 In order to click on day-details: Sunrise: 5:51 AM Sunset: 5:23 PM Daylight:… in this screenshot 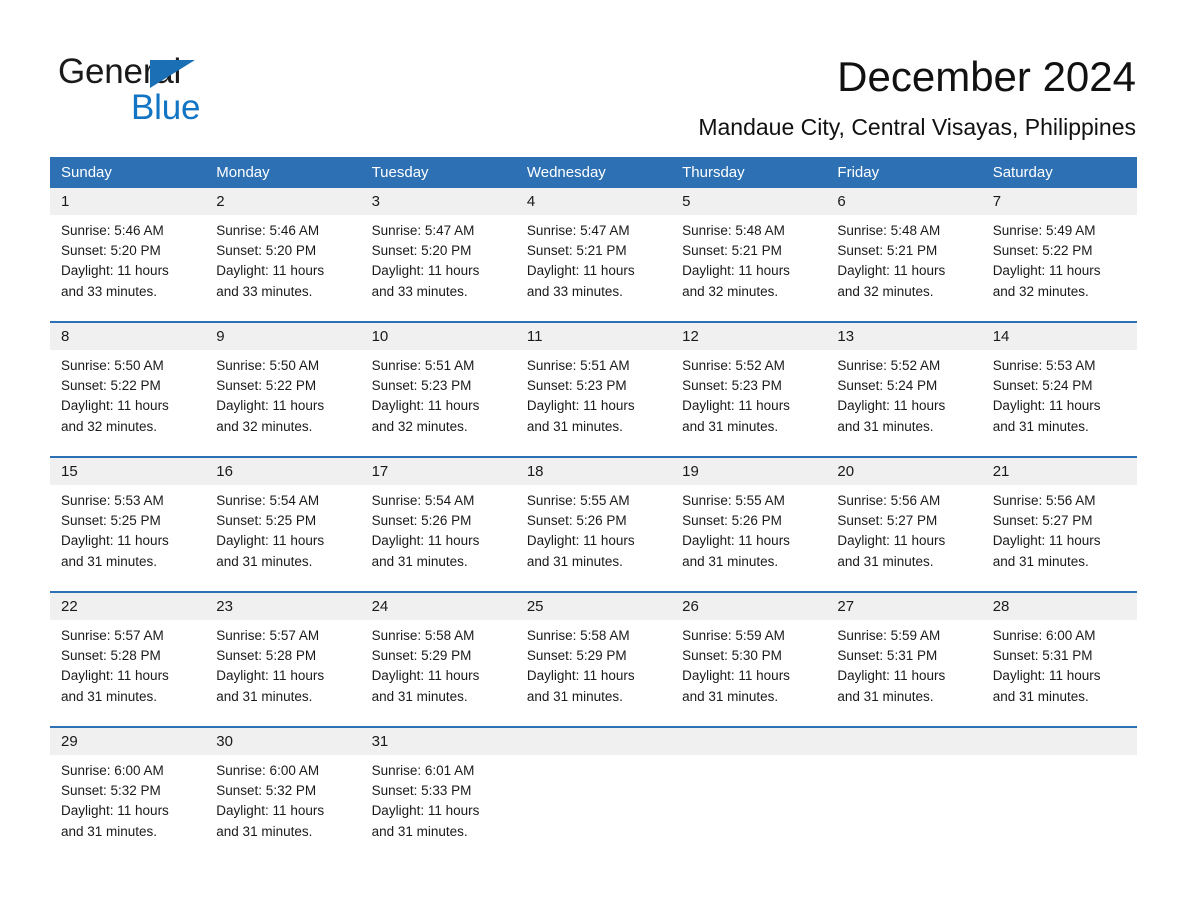, I will do `click(593, 393)`.